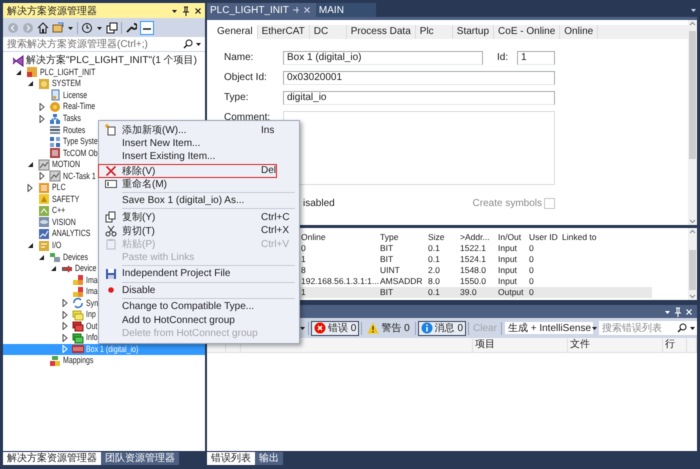  I want to click on tree-label: Devices, so click(75, 257).